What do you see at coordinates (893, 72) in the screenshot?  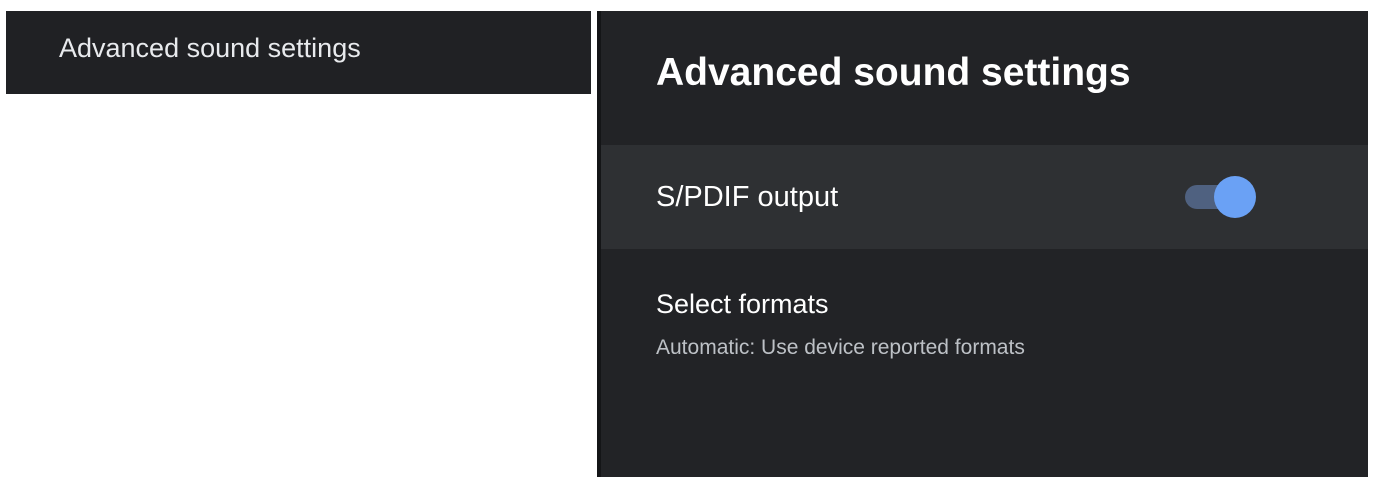 I see `page-title: Advanced sound settings` at bounding box center [893, 72].